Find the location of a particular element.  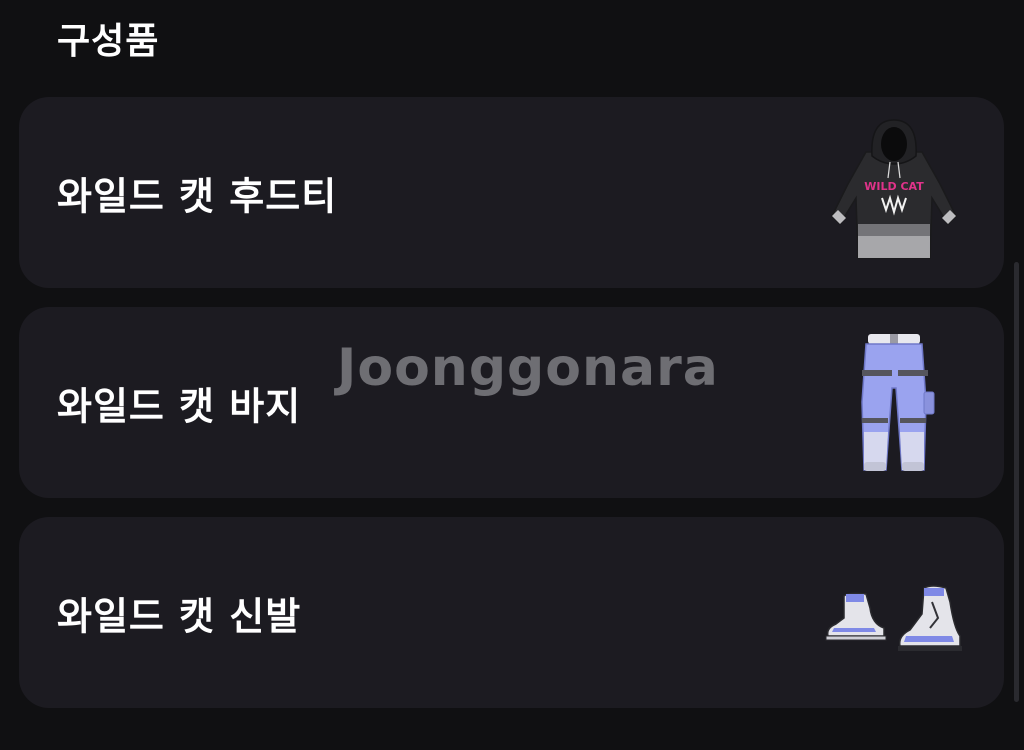

item-name: 와일드 캣 신발 is located at coordinates (179, 616).